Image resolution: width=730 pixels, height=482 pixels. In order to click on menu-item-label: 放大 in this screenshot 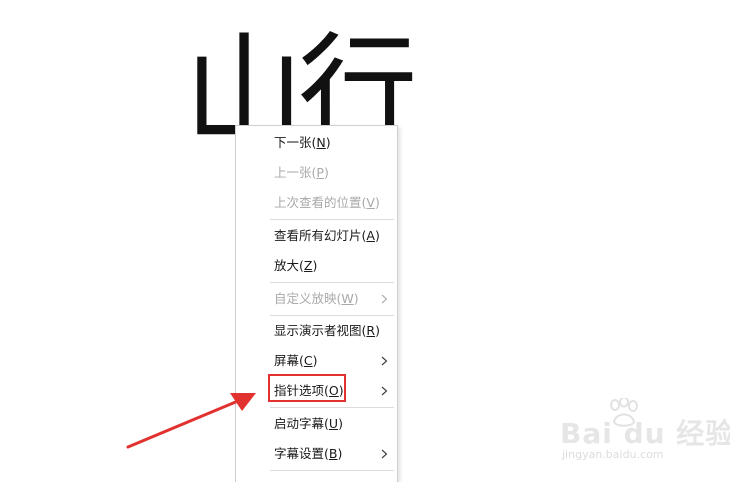, I will do `click(287, 265)`.